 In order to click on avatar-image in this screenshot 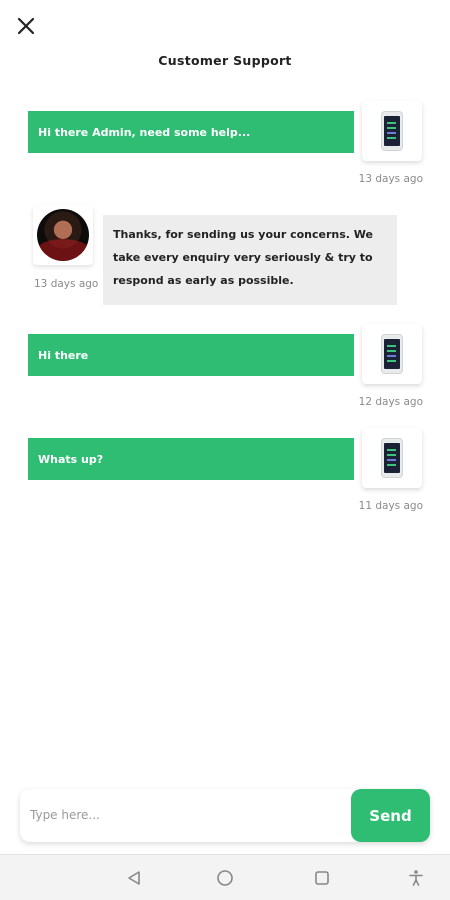, I will do `click(63, 235)`.